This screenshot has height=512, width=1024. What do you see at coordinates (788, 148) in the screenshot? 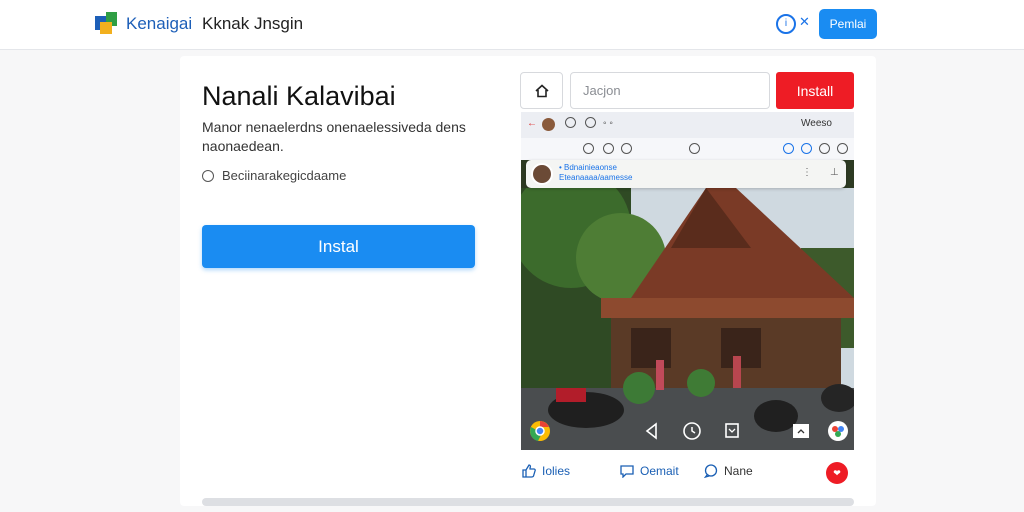
I see `sync-icon` at bounding box center [788, 148].